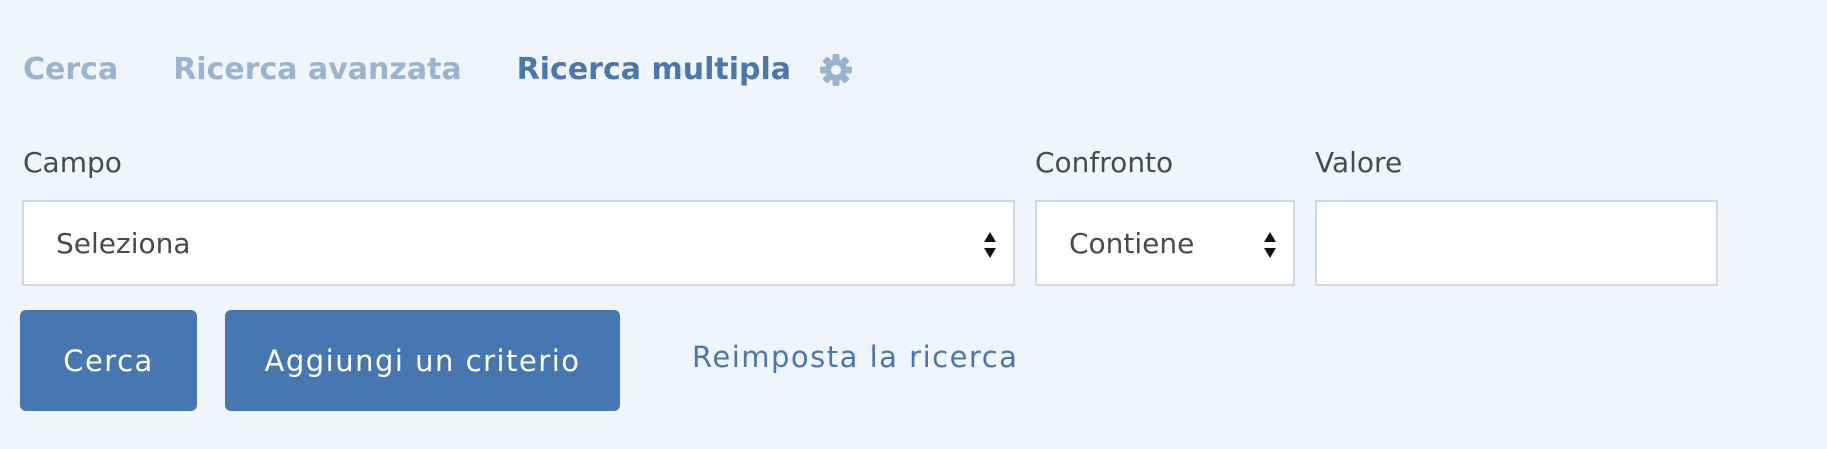 The image size is (1827, 449). Describe the element at coordinates (70, 69) in the screenshot. I see `tab-cerca: Cerca` at that location.